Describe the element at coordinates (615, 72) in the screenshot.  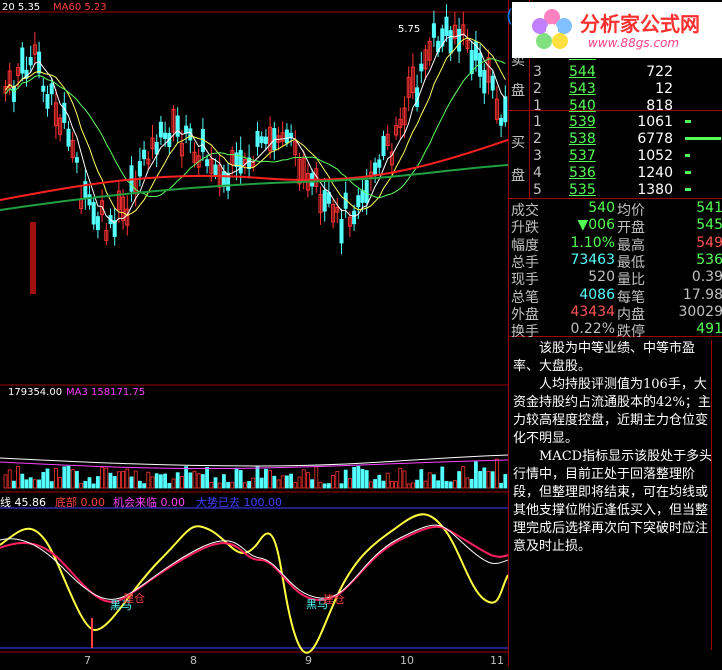
I see `sell-row: 3 544 722` at that location.